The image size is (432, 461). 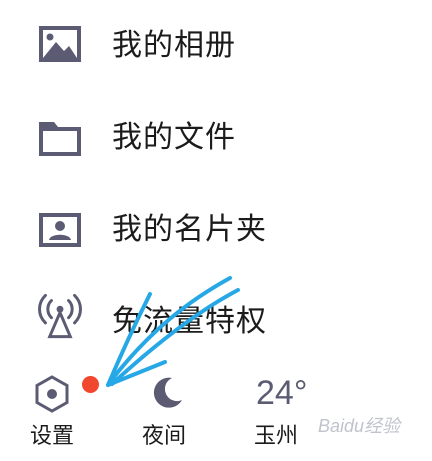 What do you see at coordinates (282, 393) in the screenshot?
I see `weather-temperature: 24°` at bounding box center [282, 393].